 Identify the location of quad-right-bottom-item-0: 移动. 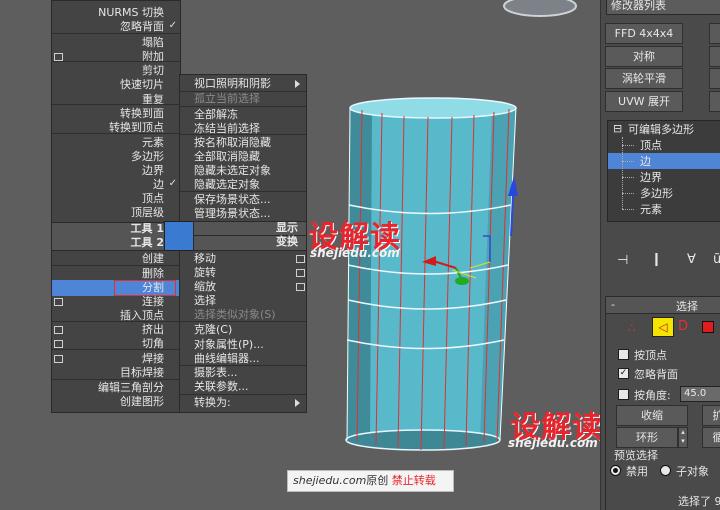
(243, 259).